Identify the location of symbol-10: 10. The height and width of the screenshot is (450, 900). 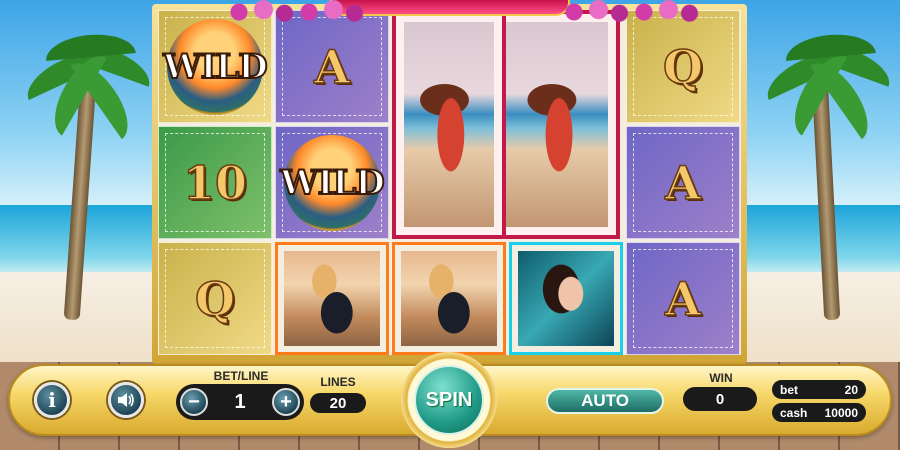
(215, 183).